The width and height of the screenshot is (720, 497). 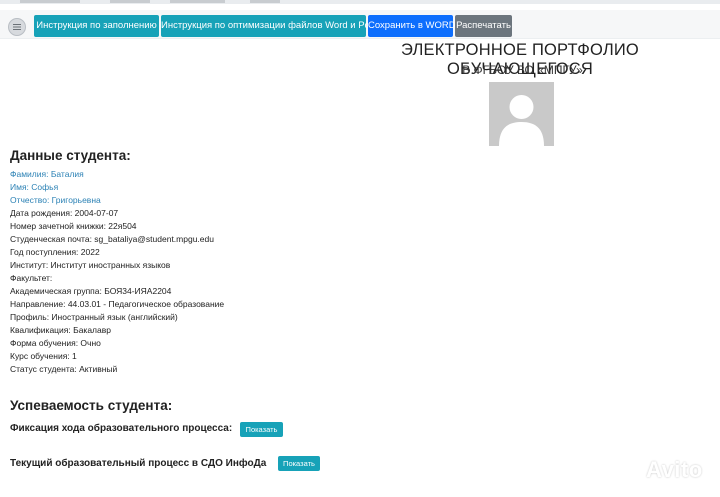 I want to click on browser-top-strip, so click(x=360, y=2).